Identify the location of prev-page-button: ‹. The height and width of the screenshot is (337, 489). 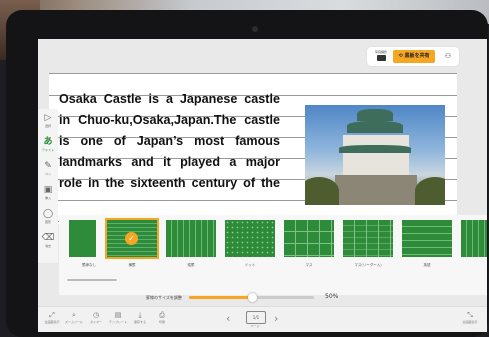
(228, 318).